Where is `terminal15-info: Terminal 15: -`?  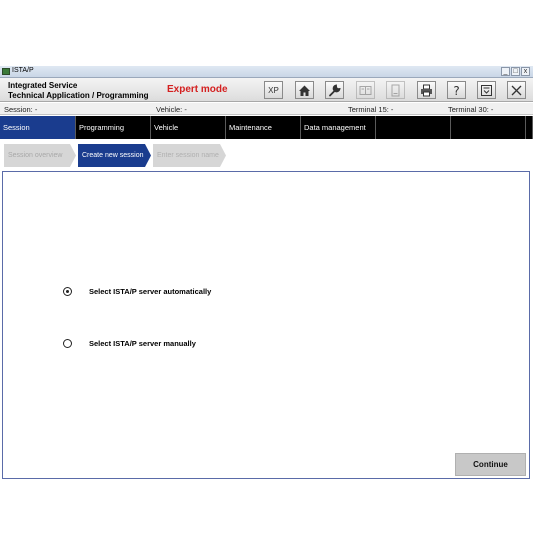
terminal15-info: Terminal 15: - is located at coordinates (371, 109).